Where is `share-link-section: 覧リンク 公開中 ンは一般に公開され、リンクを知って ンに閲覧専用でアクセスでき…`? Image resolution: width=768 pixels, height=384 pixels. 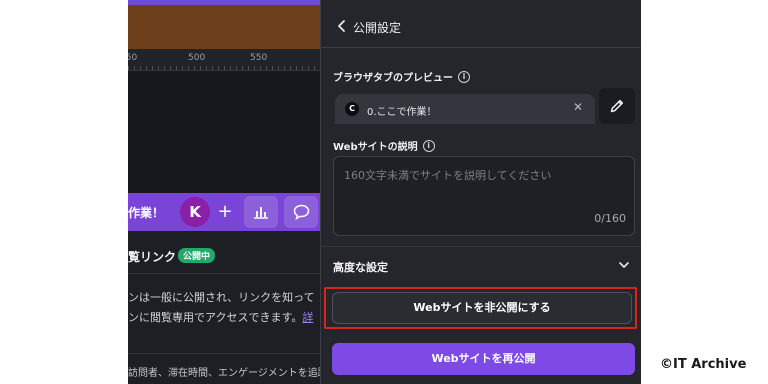
share-link-section: 覧リンク 公開中 ンは一般に公開され、リンクを知って ンに閲覧専用でアクセスでき… is located at coordinates (224, 307).